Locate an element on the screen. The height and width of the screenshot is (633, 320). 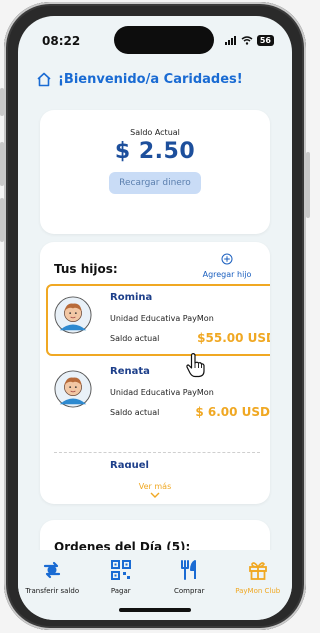
tab-paymon-club: PayMon Club is located at coordinates (258, 585).